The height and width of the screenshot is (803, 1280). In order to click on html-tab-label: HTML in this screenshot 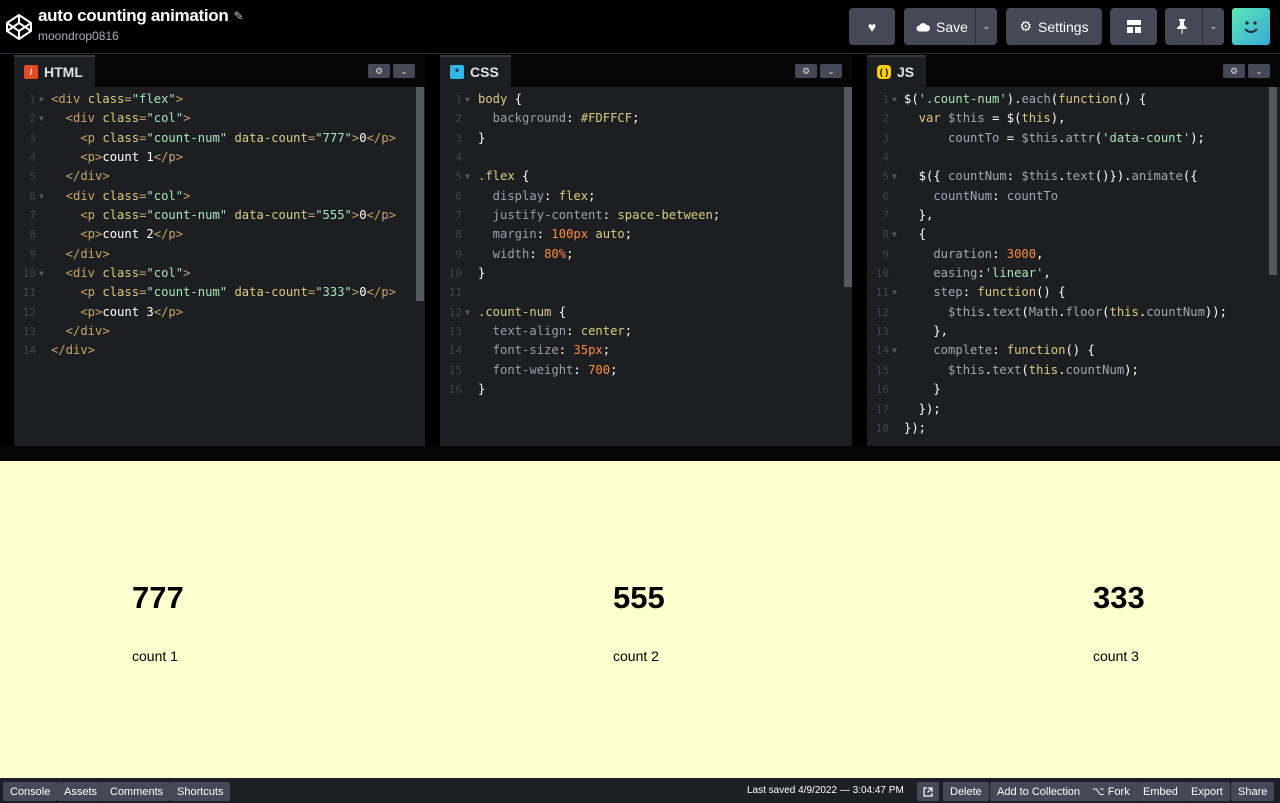, I will do `click(63, 72)`.